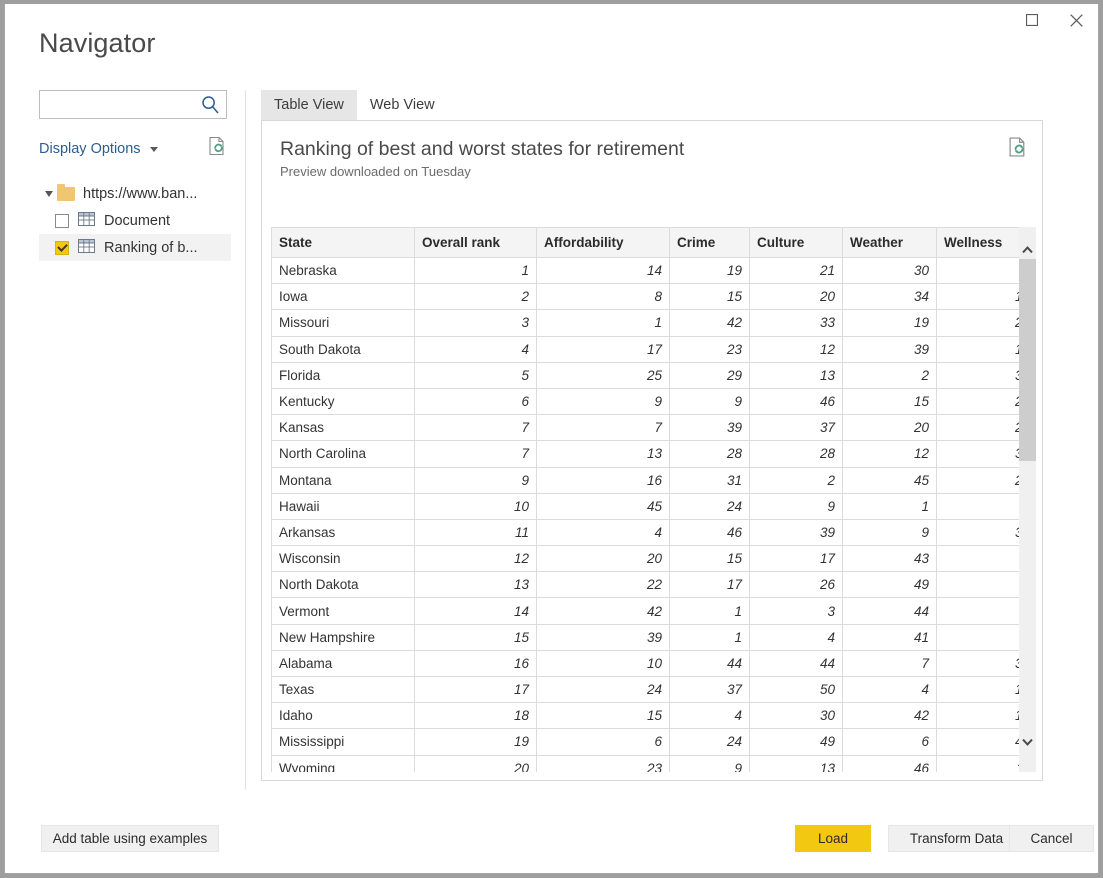  I want to click on cell-value: 33, so click(977, 454).